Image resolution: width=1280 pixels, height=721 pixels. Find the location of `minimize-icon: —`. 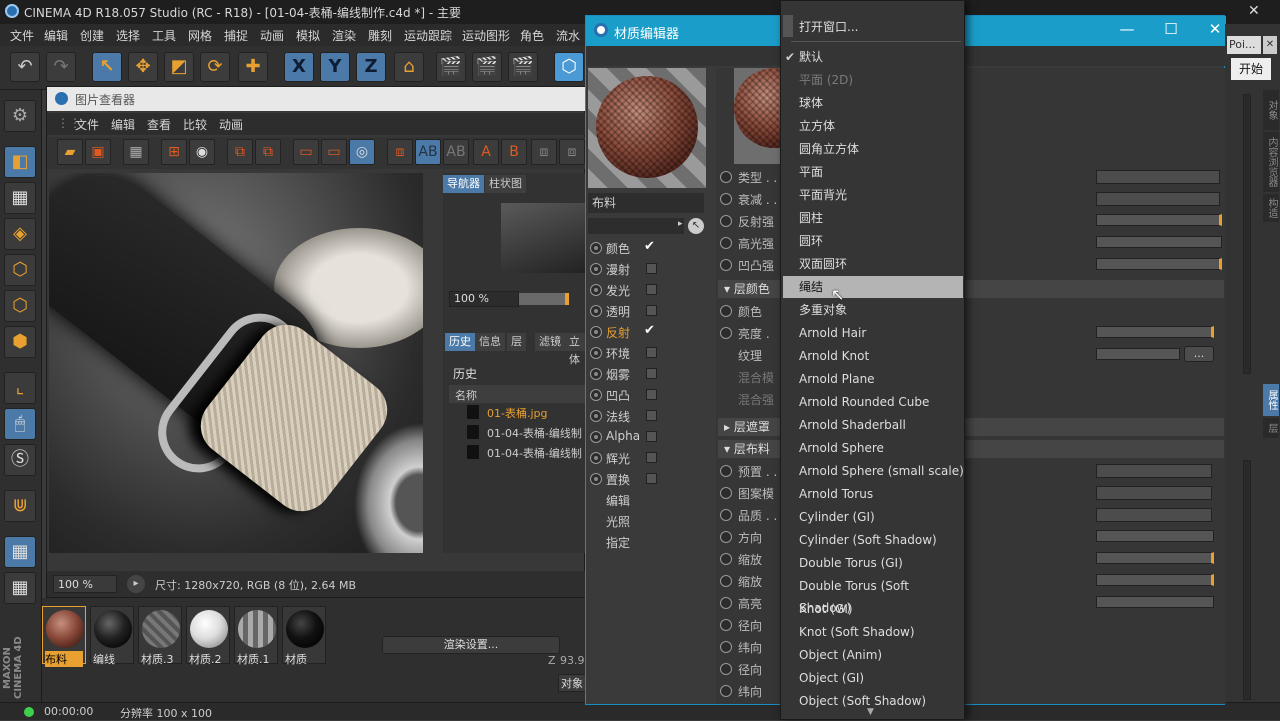

minimize-icon: — is located at coordinates (1127, 31).